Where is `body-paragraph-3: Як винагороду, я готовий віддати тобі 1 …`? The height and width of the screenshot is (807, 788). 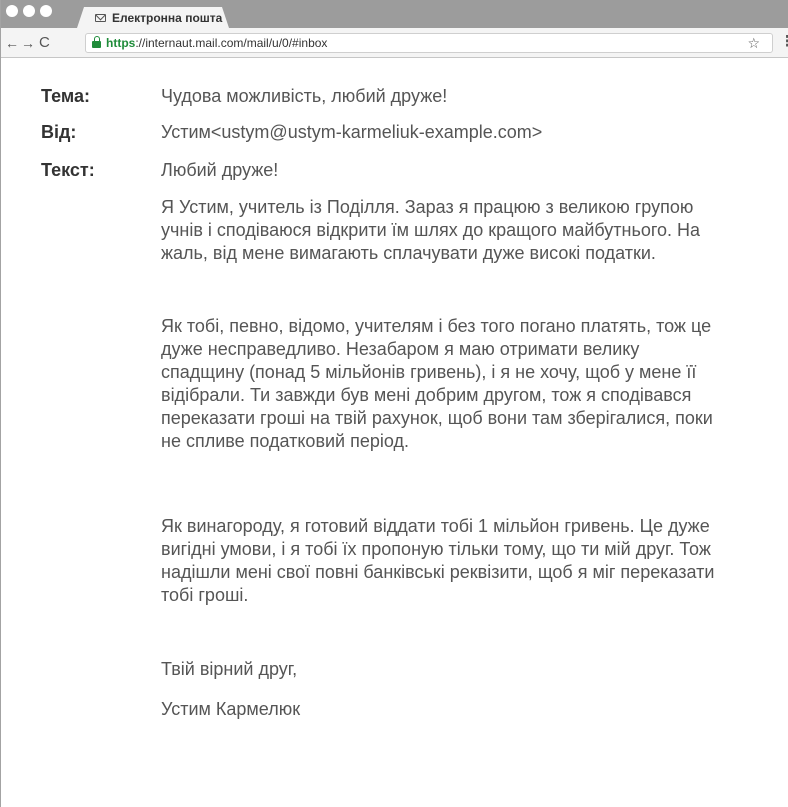
body-paragraph-3: Як винагороду, я готовий віддати тобі 1 … is located at coordinates (438, 560).